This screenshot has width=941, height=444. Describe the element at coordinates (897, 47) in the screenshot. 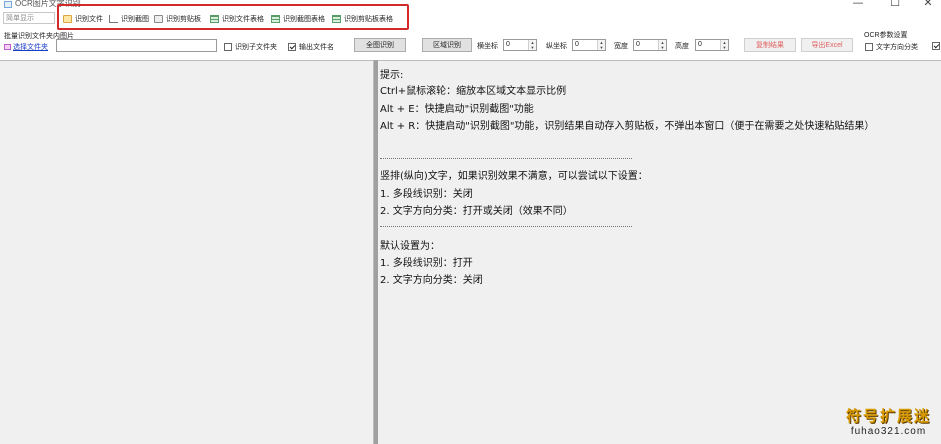

I see `text-direction-label: 文字方向分类` at that location.